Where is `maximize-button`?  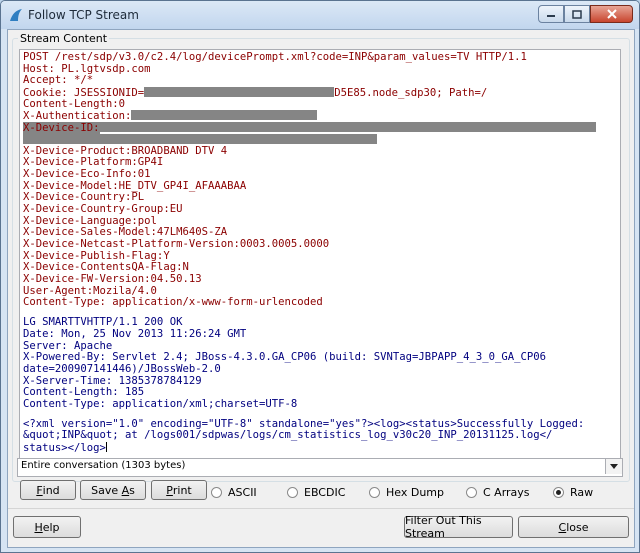 maximize-button is located at coordinates (577, 14).